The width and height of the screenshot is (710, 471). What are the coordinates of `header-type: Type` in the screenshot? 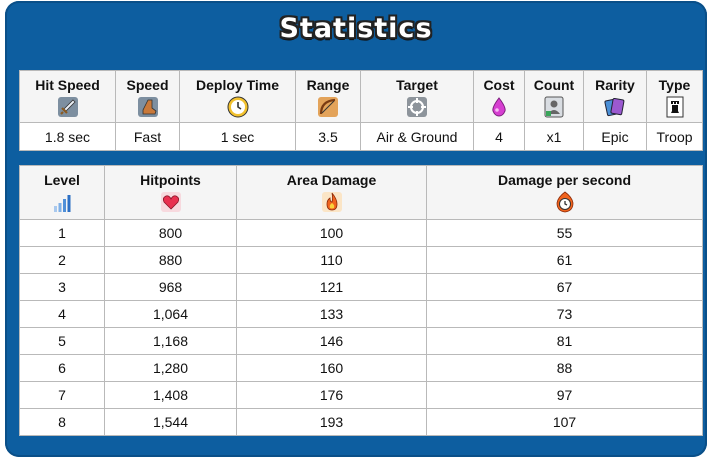 It's located at (674, 96).